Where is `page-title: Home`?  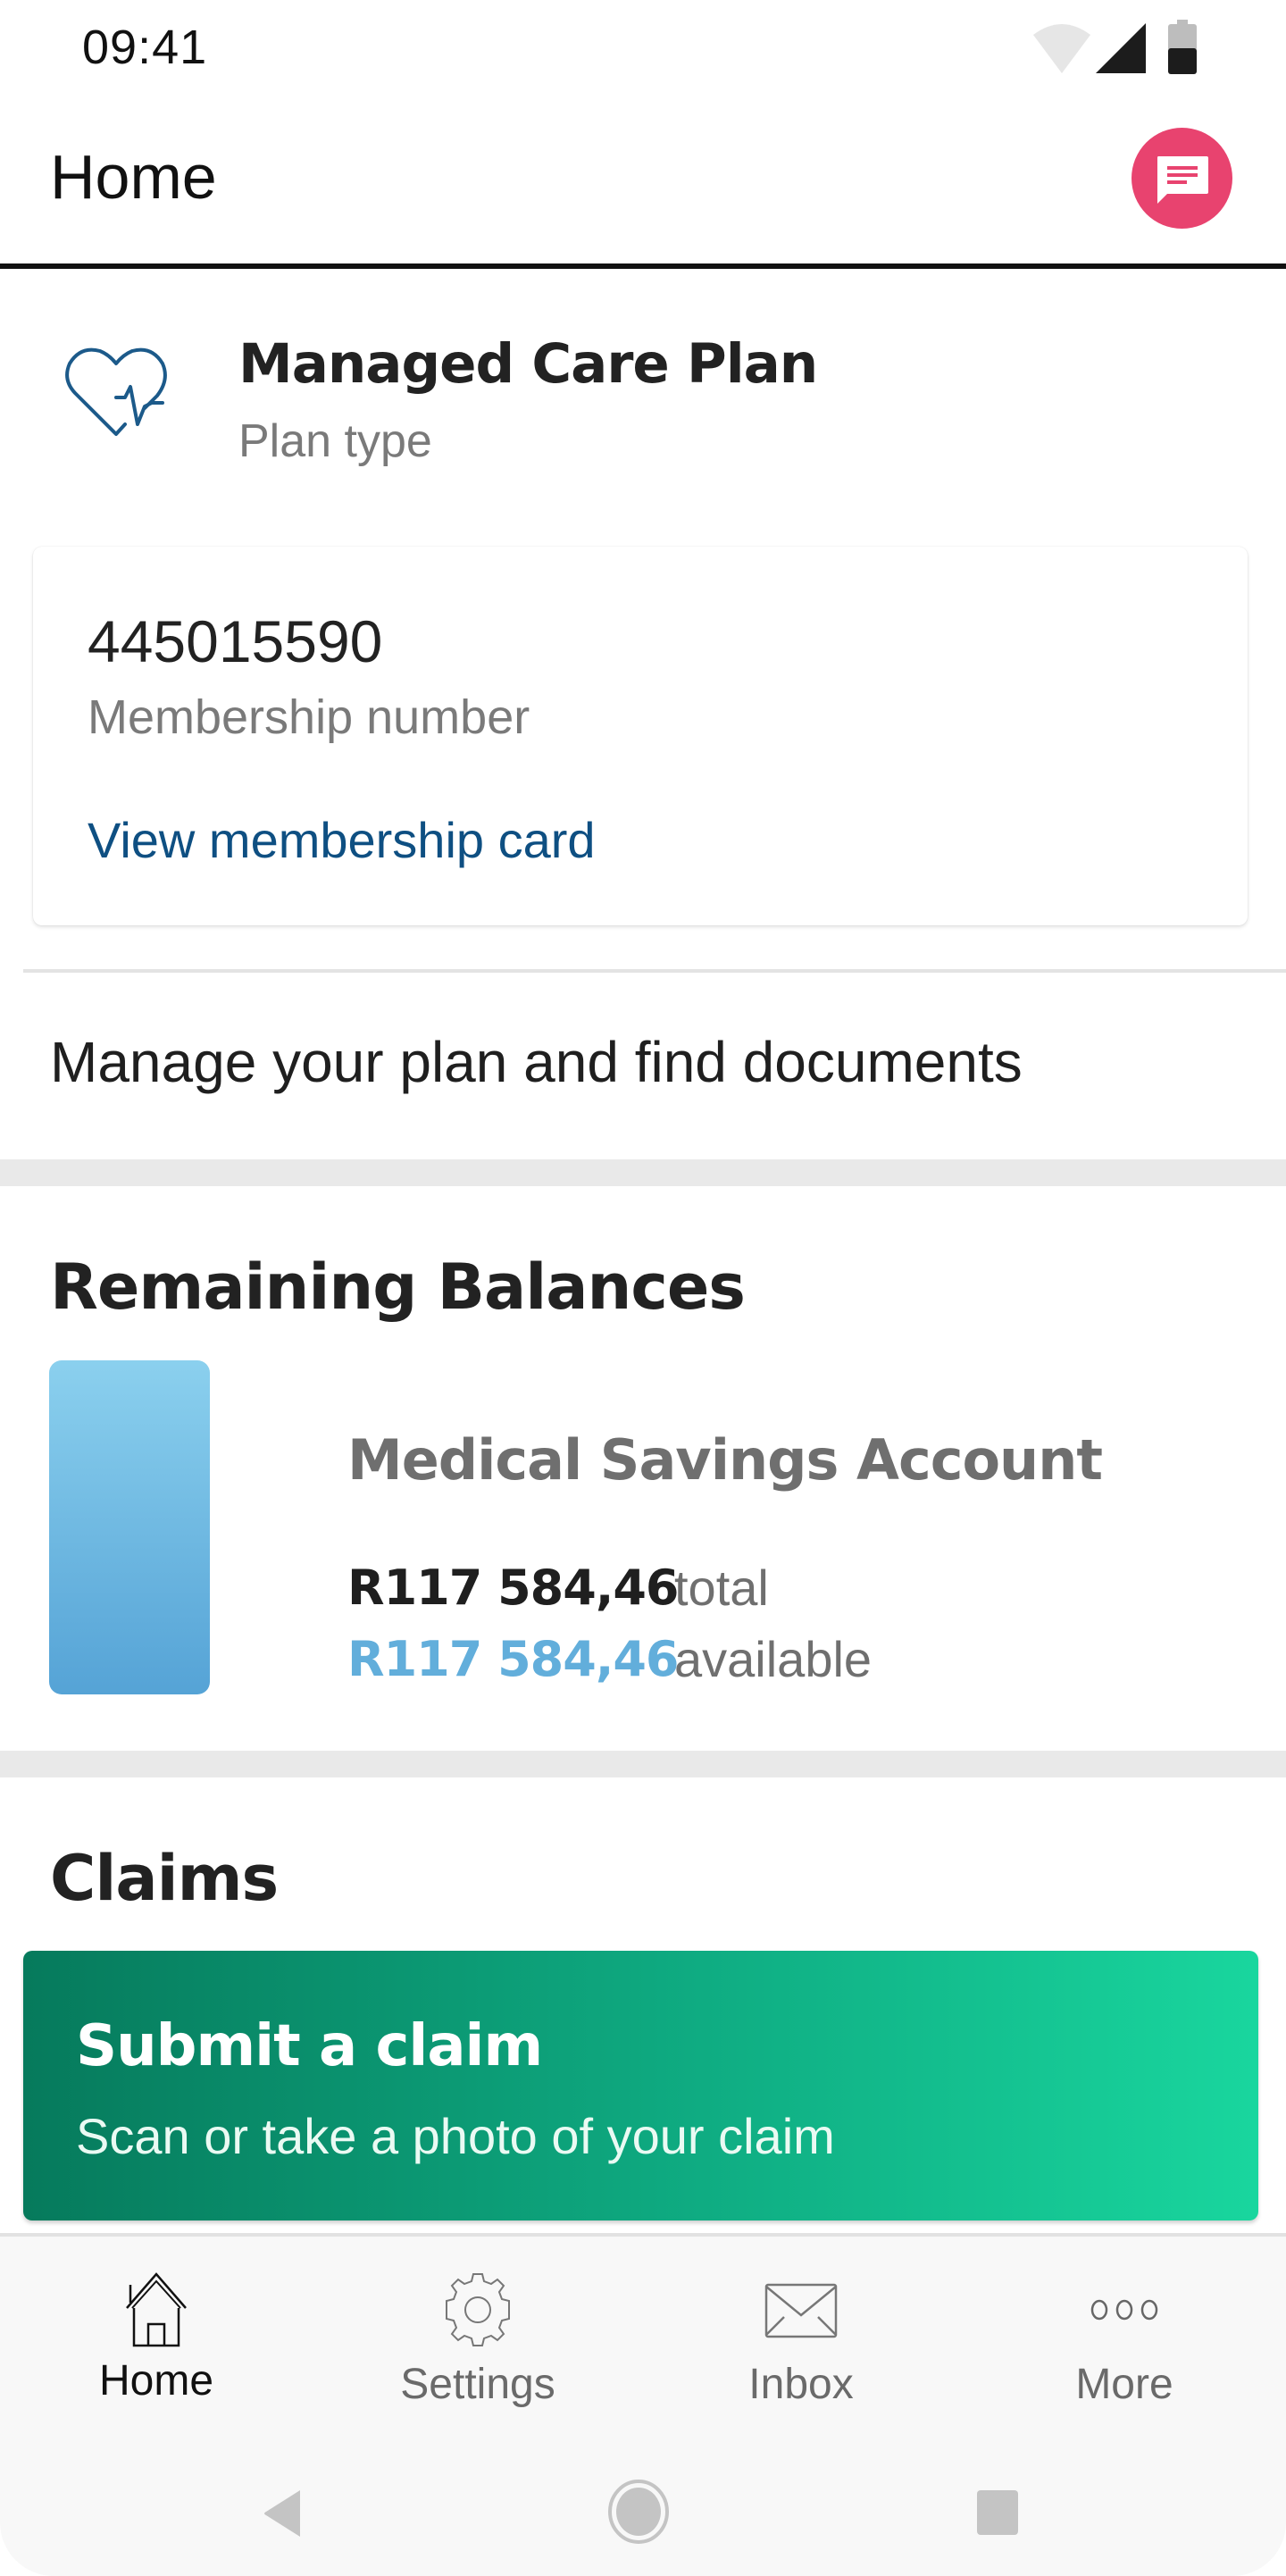 page-title: Home is located at coordinates (133, 177).